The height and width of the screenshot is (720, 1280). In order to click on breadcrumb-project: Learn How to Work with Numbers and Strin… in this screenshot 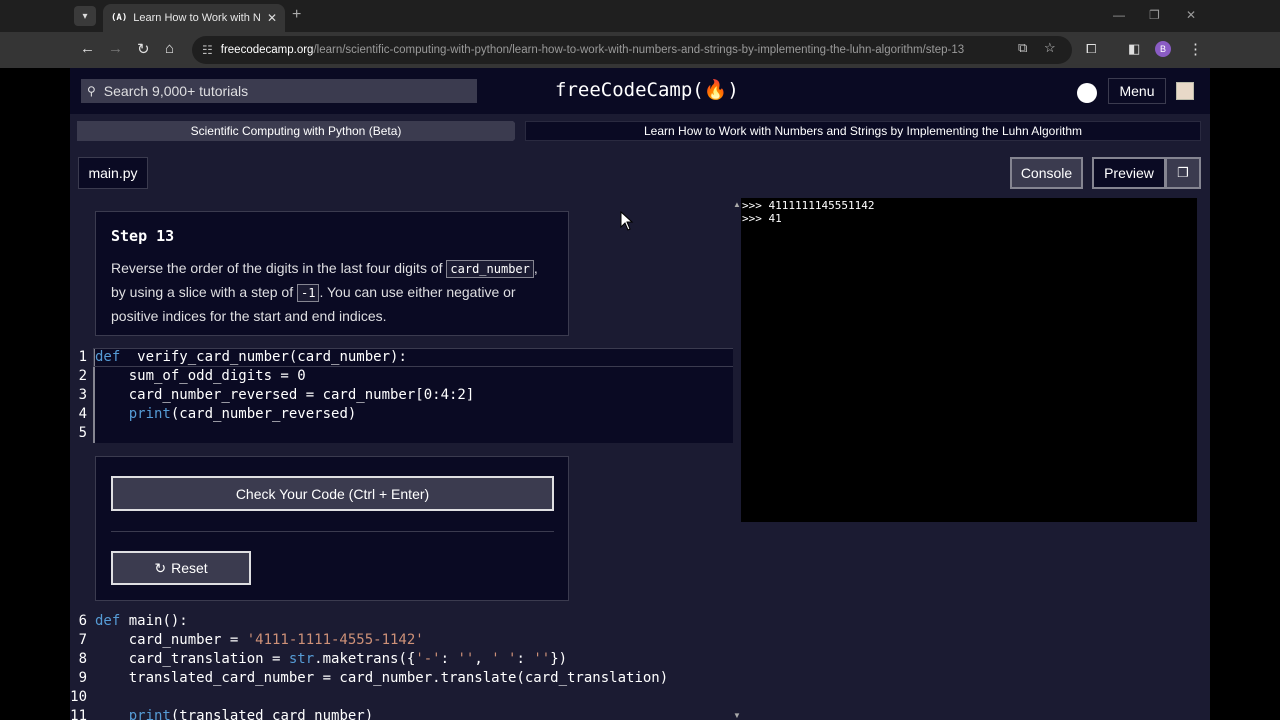, I will do `click(863, 131)`.